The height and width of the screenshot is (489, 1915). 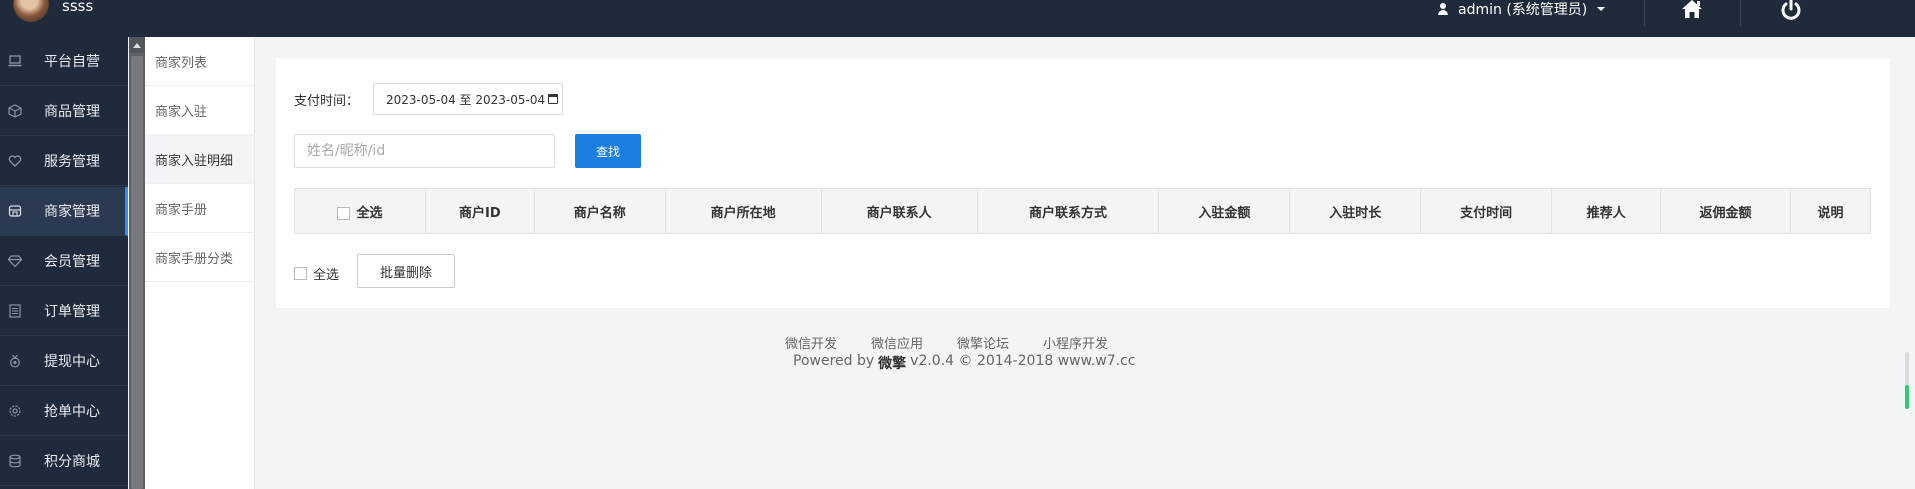 What do you see at coordinates (1606, 211) in the screenshot?
I see `column-header: 推荐人` at bounding box center [1606, 211].